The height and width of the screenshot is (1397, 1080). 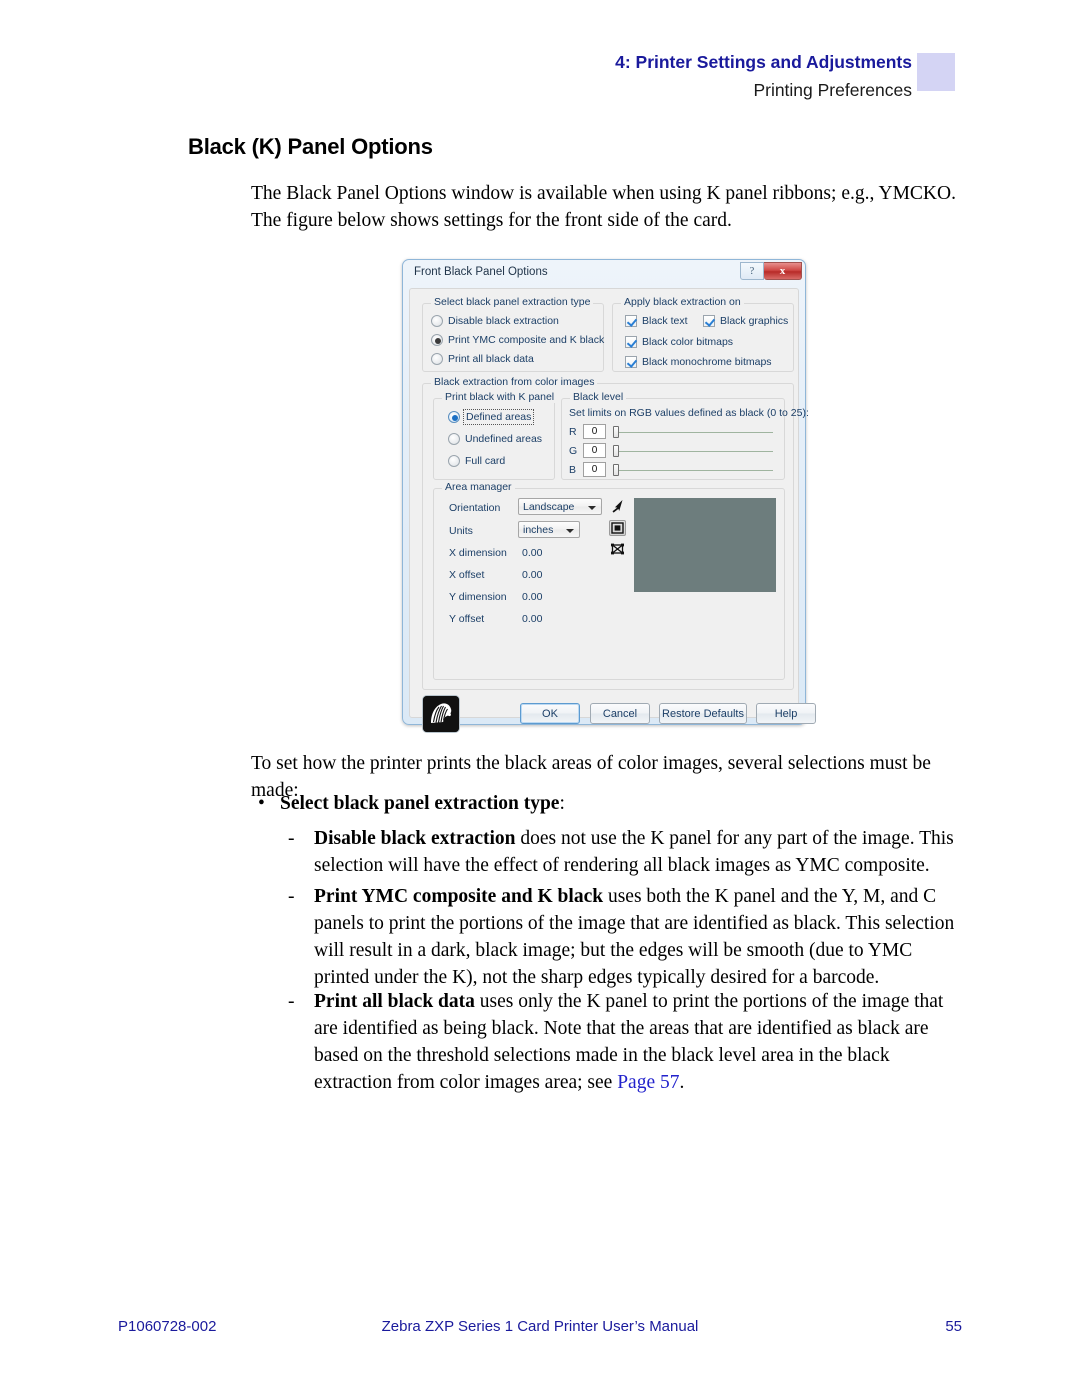 What do you see at coordinates (573, 469) in the screenshot?
I see `channel-label-b: B` at bounding box center [573, 469].